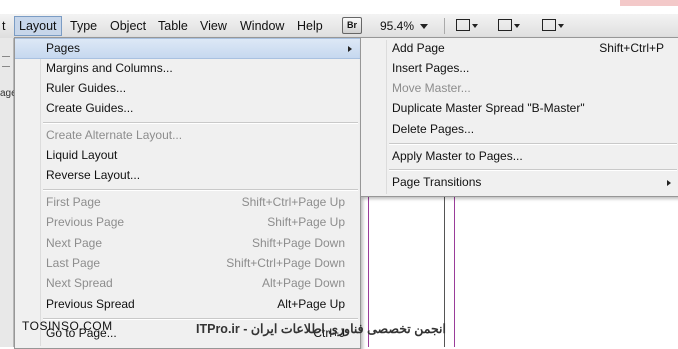 The width and height of the screenshot is (678, 349). What do you see at coordinates (649, 3) in the screenshot?
I see `background-accent-strip` at bounding box center [649, 3].